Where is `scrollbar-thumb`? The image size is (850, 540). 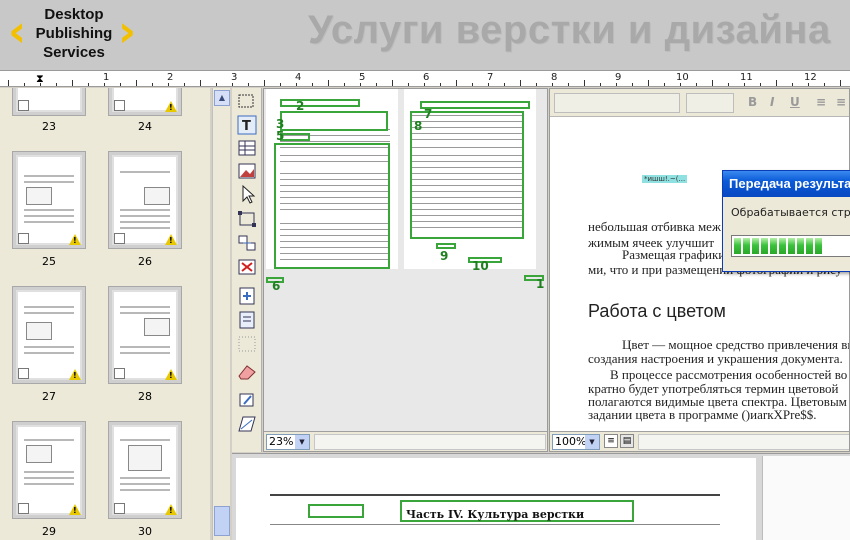
scrollbar-thumb is located at coordinates (222, 521).